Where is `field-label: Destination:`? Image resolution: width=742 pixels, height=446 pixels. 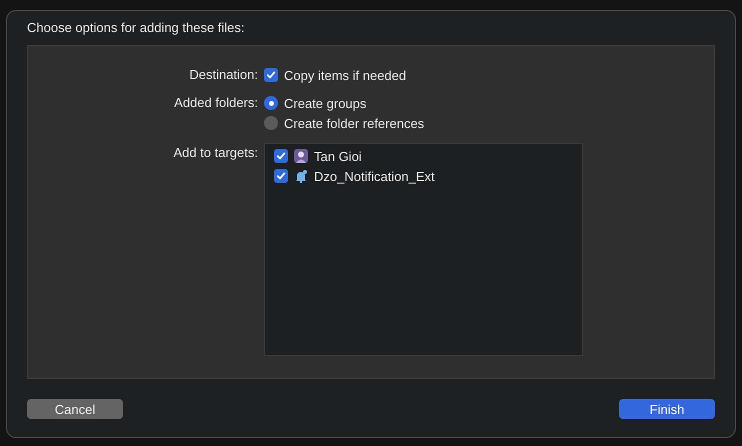
field-label: Destination: is located at coordinates (223, 74).